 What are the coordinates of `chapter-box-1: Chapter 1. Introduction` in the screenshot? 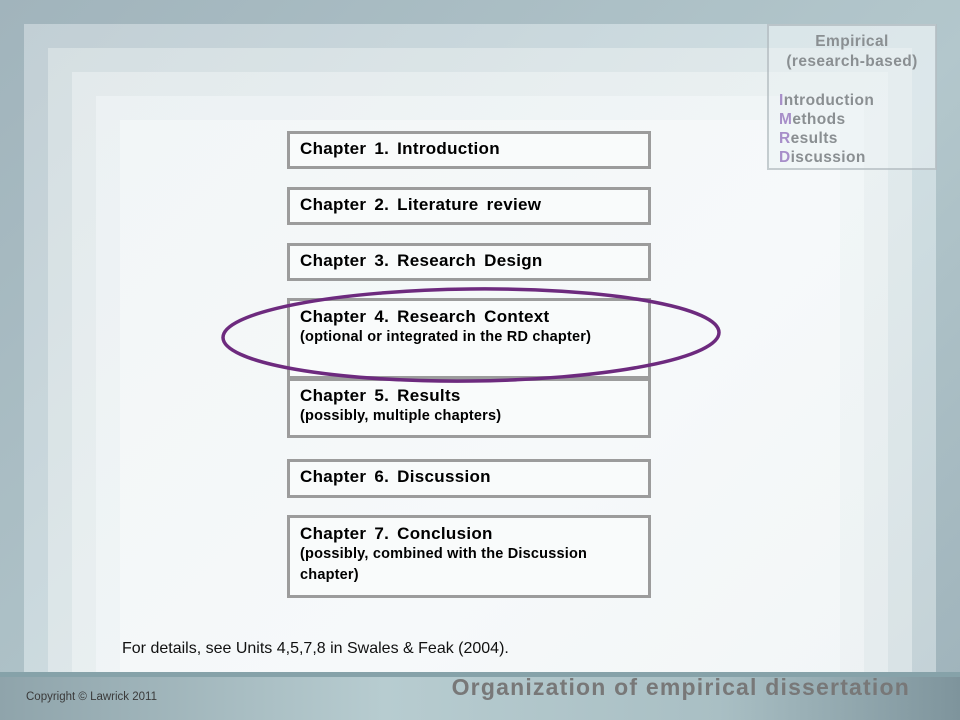 It's located at (469, 150).